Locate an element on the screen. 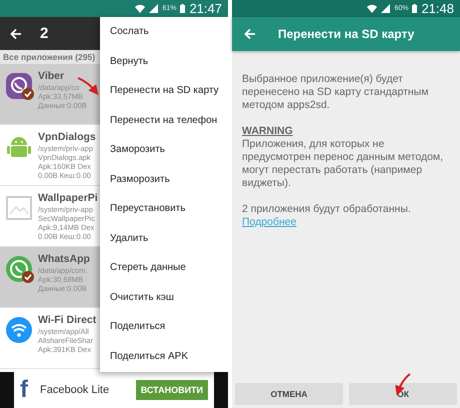 The image size is (460, 408). app-name: WallpaperPi is located at coordinates (68, 198).